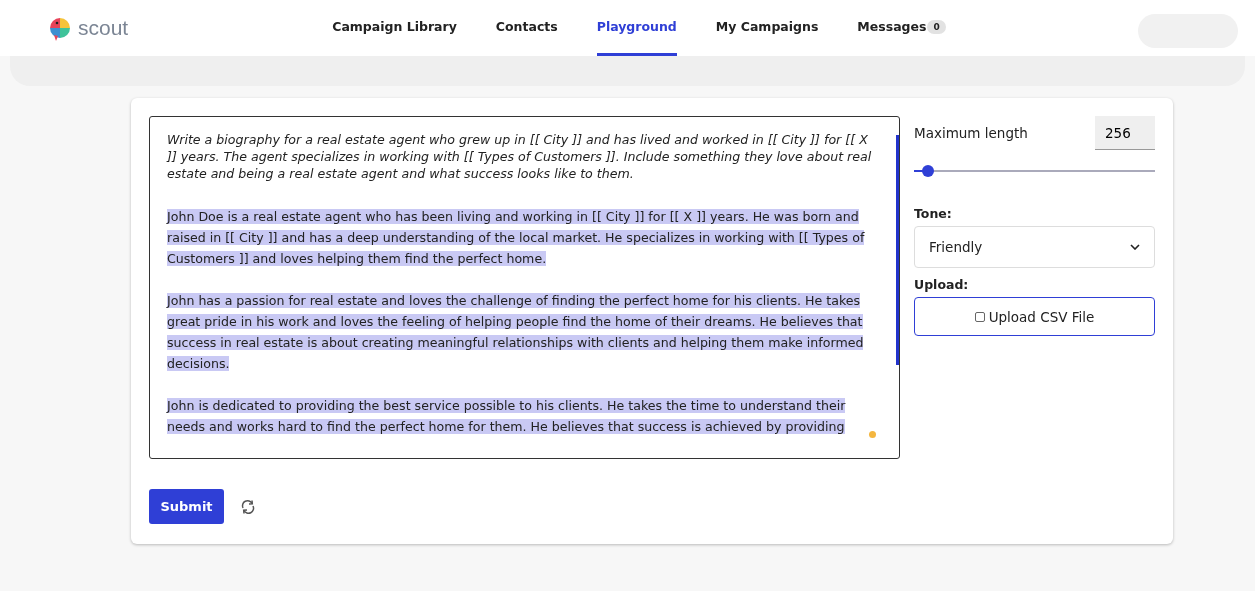 The image size is (1255, 591). What do you see at coordinates (507, 416) in the screenshot?
I see `generated-paragraph: John is dedicated to providing the best service possible to his clients. He takes the time to understand their needs and works hard to find the perfect home for them. He believes that success is achieved by providing` at bounding box center [507, 416].